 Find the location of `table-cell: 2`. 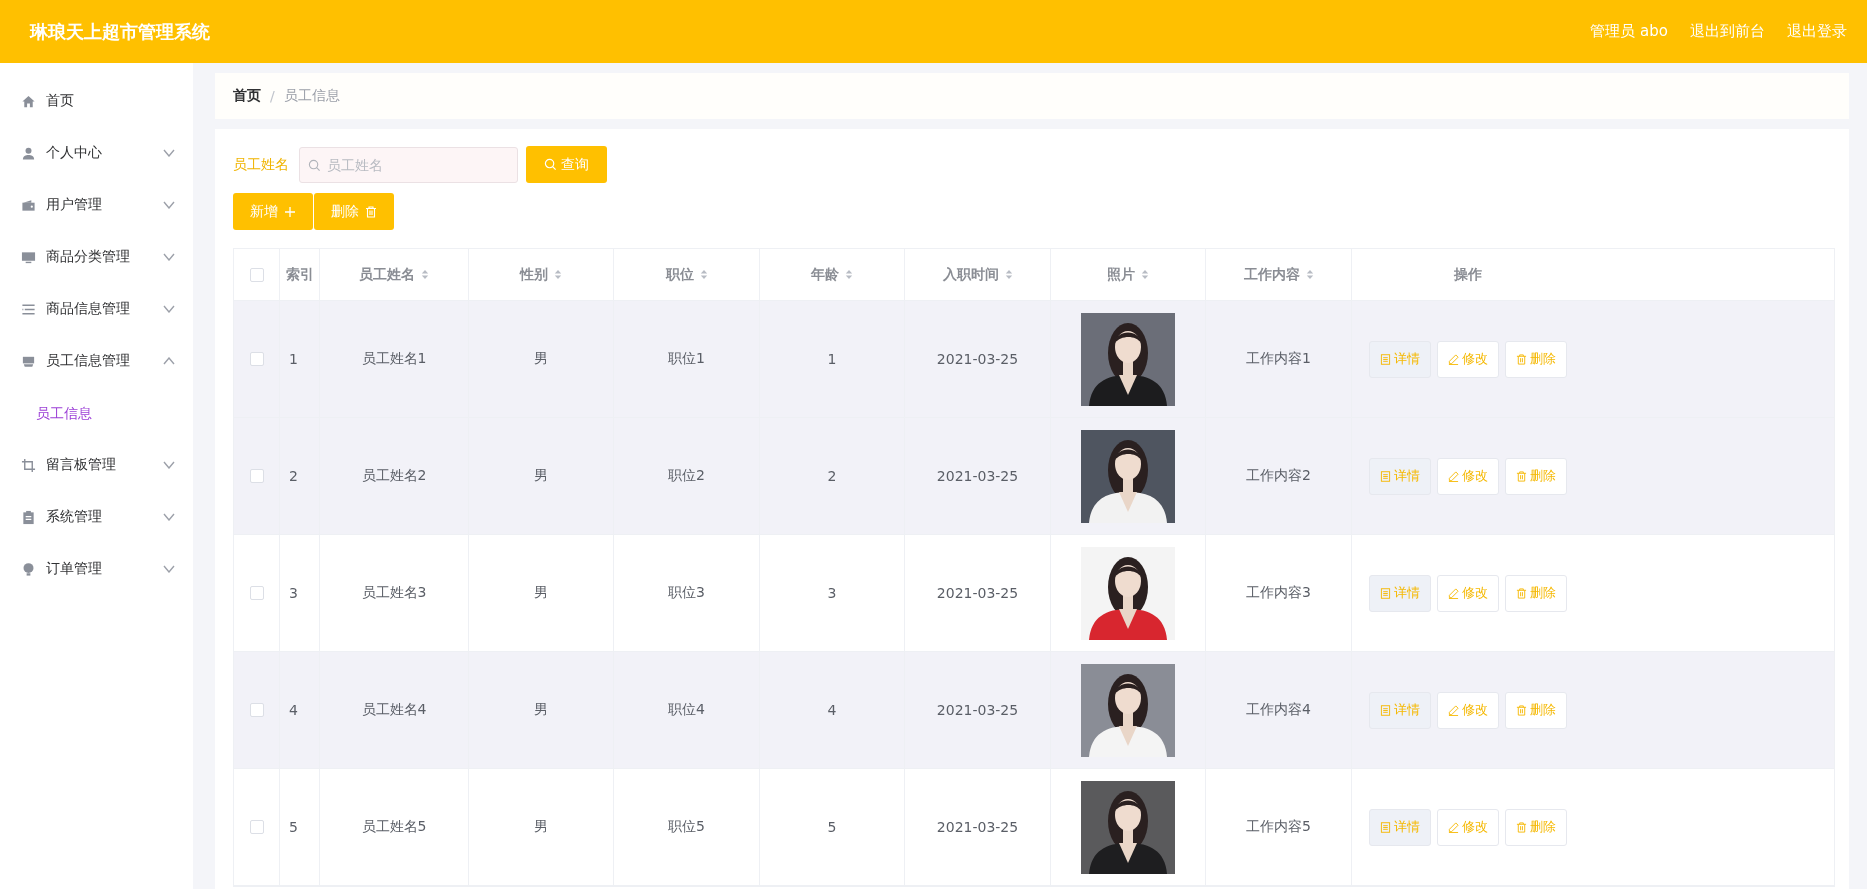

table-cell: 2 is located at coordinates (293, 476).